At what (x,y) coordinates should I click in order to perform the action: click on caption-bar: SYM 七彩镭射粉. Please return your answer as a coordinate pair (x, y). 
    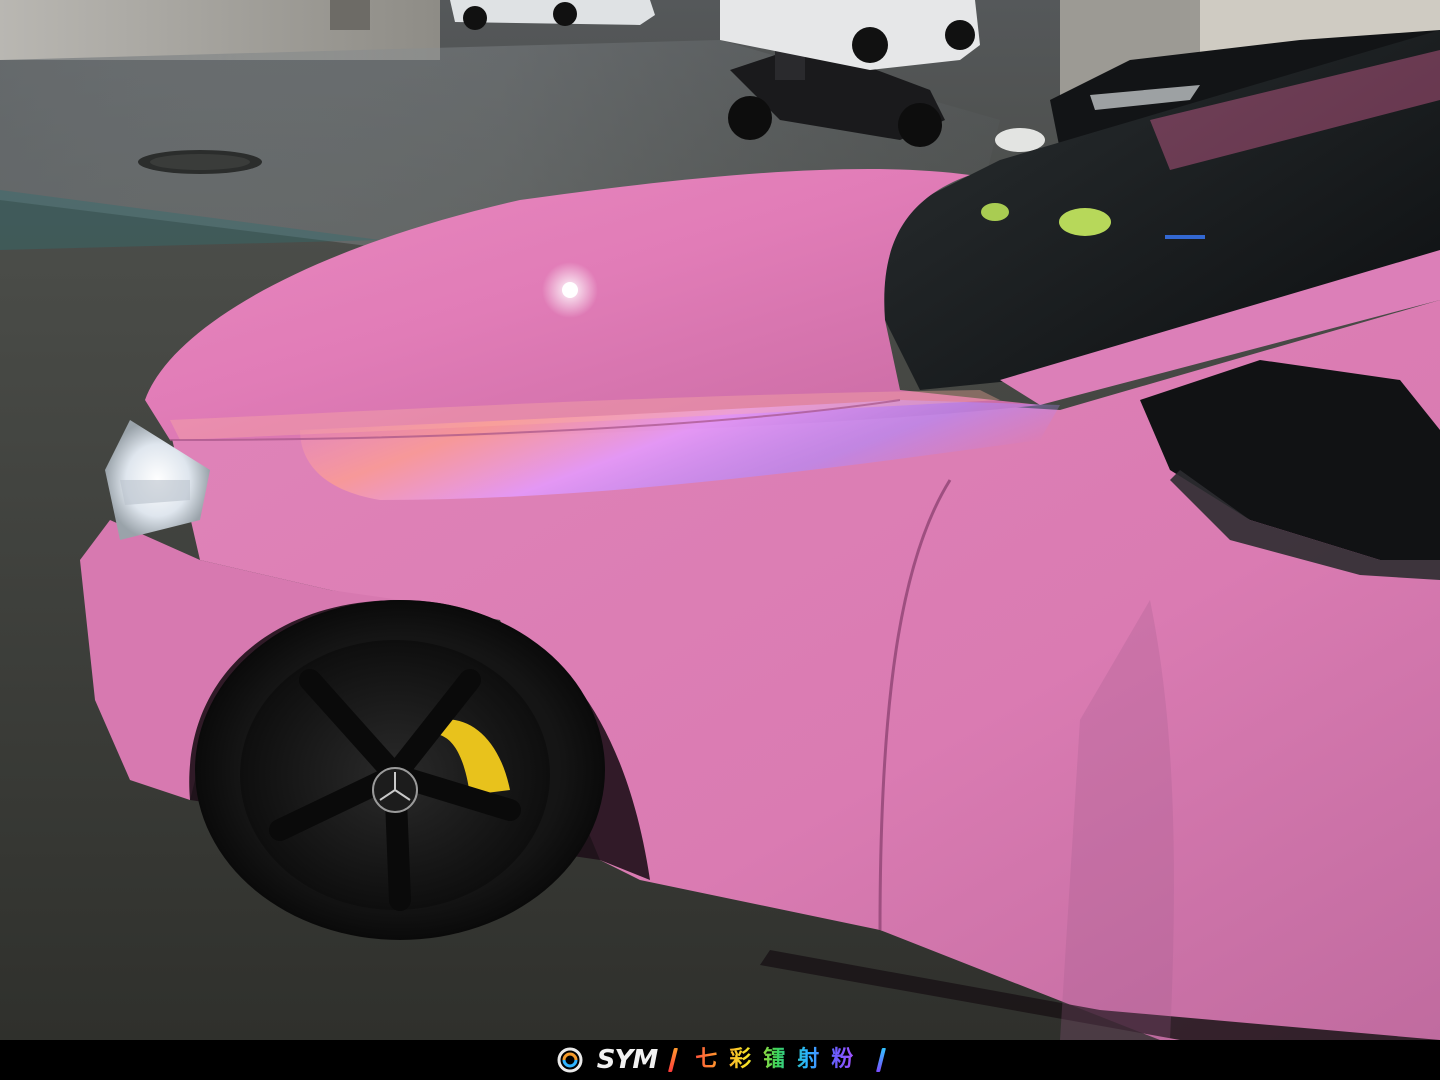
    Looking at the image, I should click on (720, 1060).